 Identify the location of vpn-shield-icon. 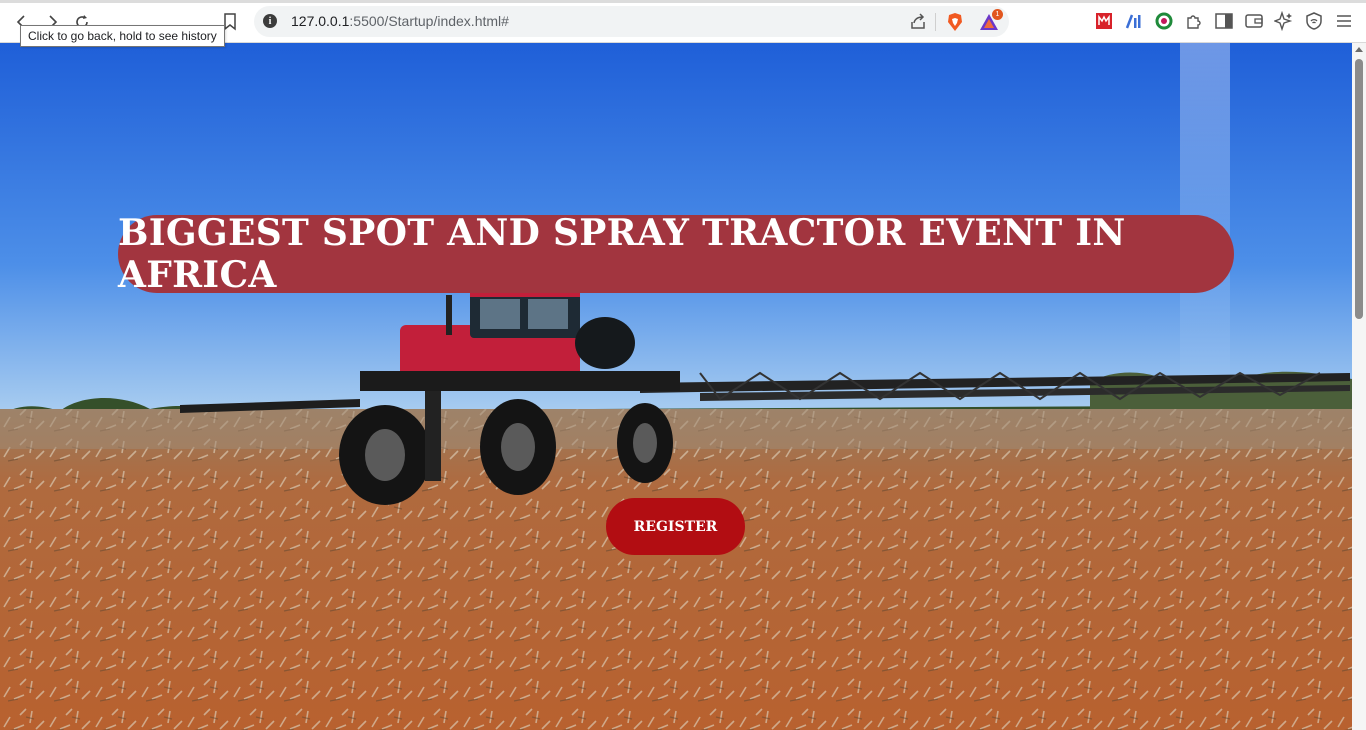
(1314, 21).